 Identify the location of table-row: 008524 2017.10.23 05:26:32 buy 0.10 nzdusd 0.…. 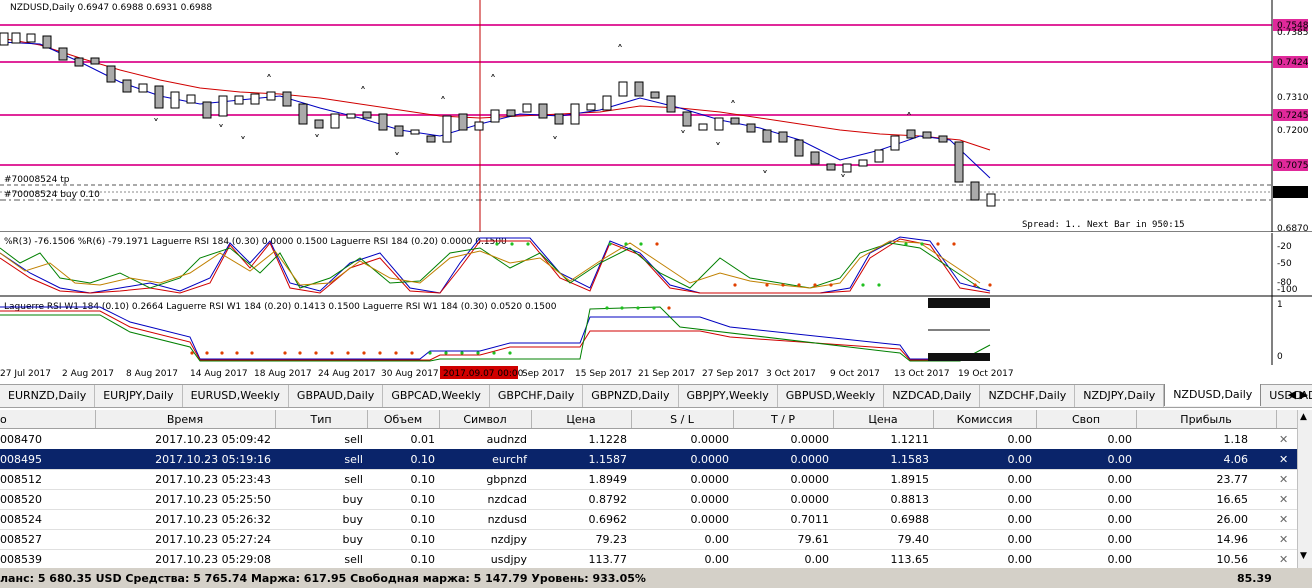
(648, 519).